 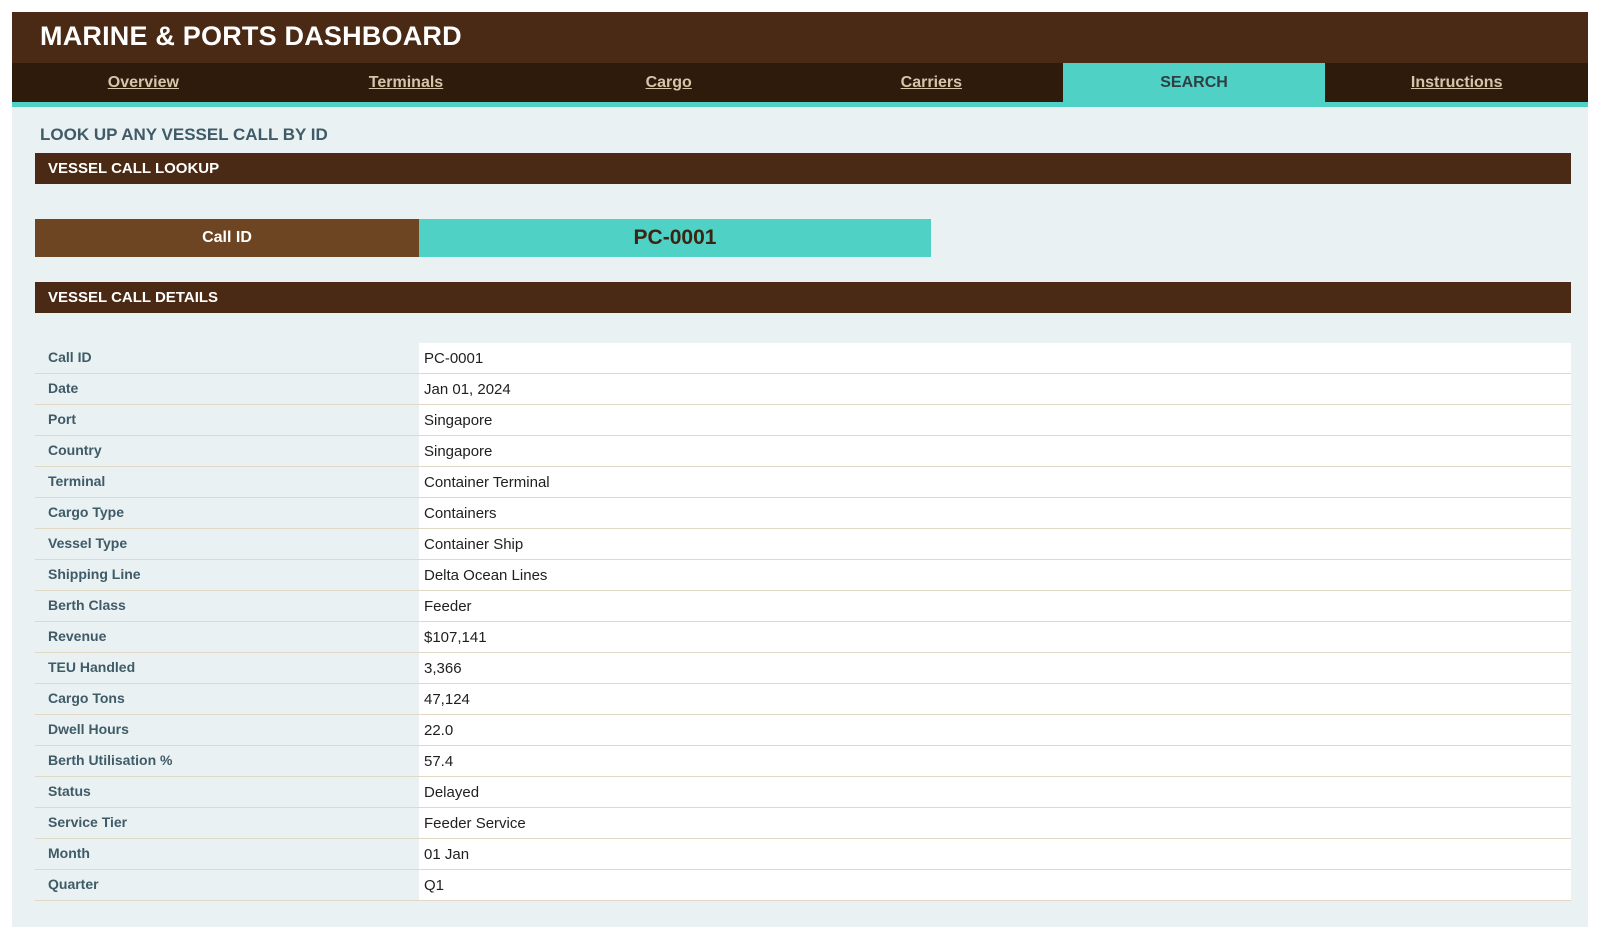 I want to click on detail-label: Terminal, so click(x=227, y=482).